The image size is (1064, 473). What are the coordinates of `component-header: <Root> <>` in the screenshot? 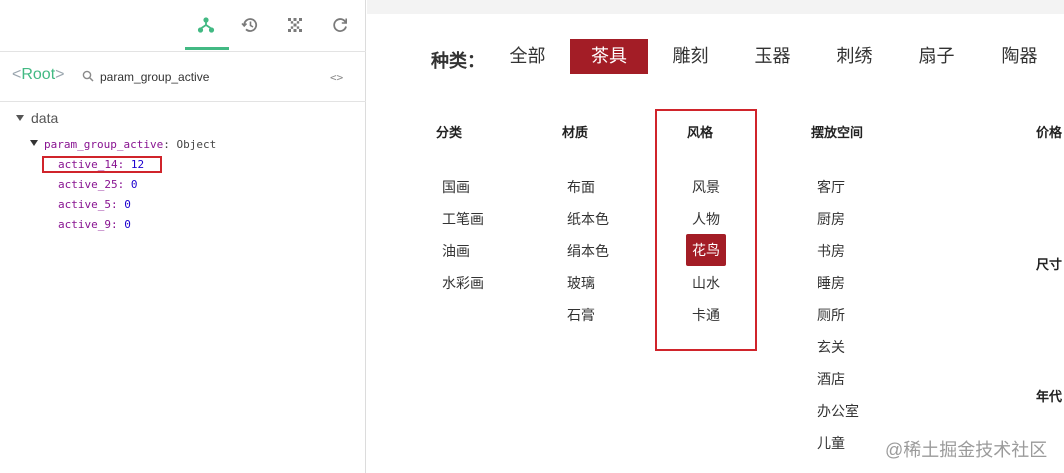 It's located at (183, 76).